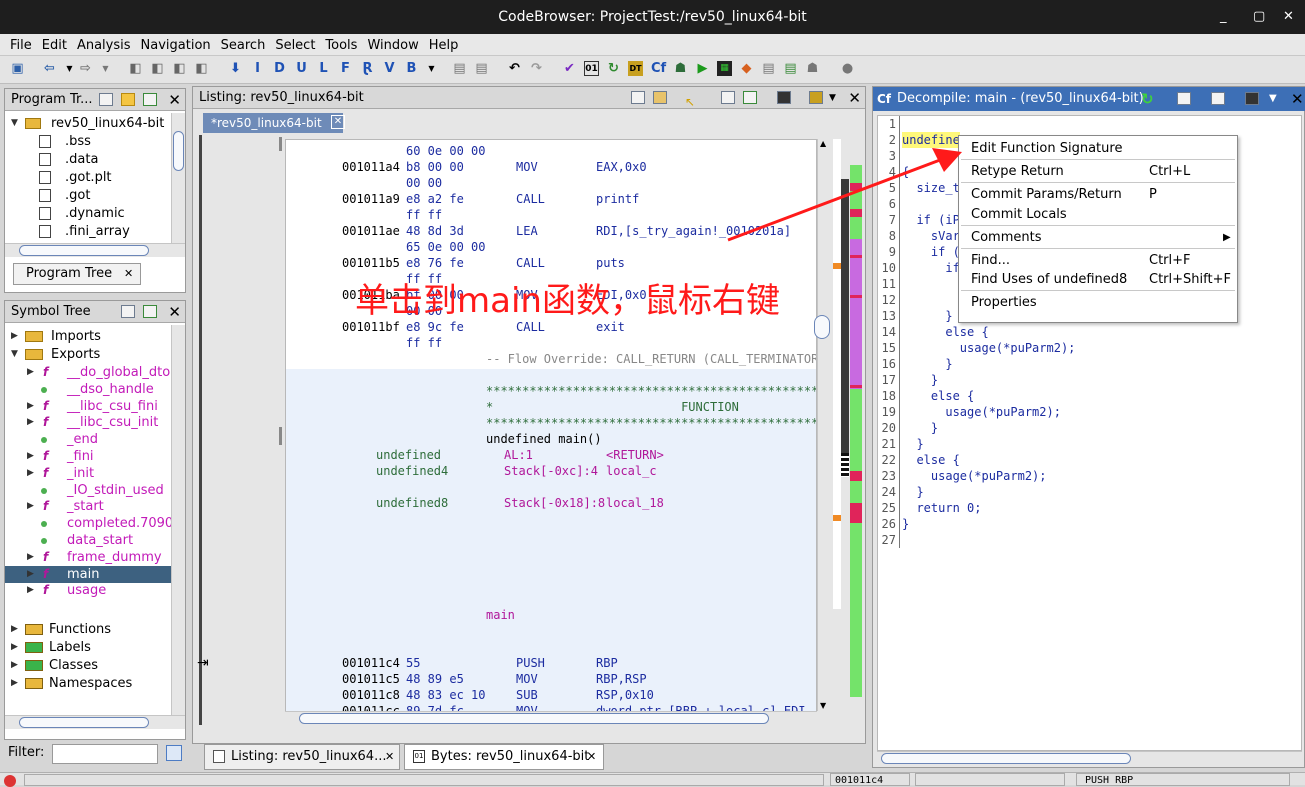  Describe the element at coordinates (613, 68) in the screenshot. I see `refresh-green-icon: ↻` at that location.